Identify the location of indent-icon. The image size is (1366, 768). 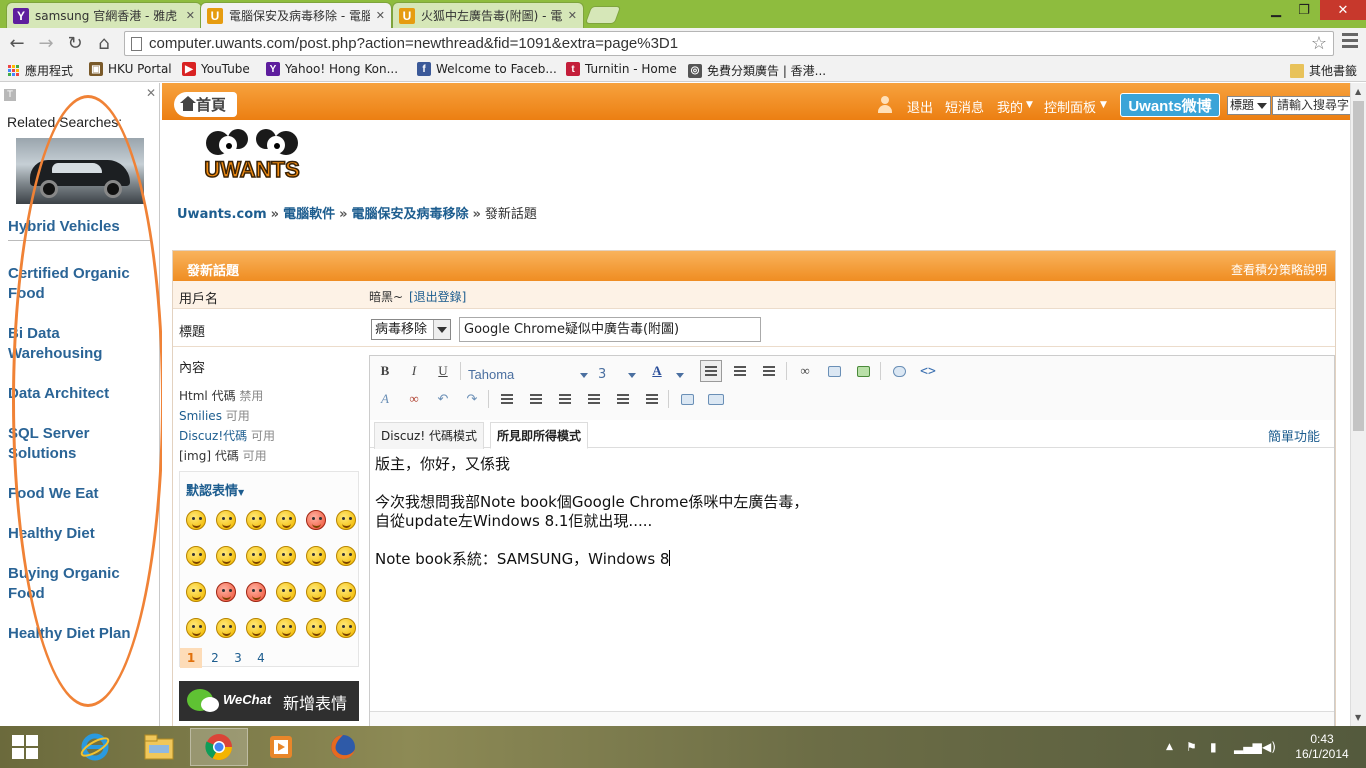
(594, 399).